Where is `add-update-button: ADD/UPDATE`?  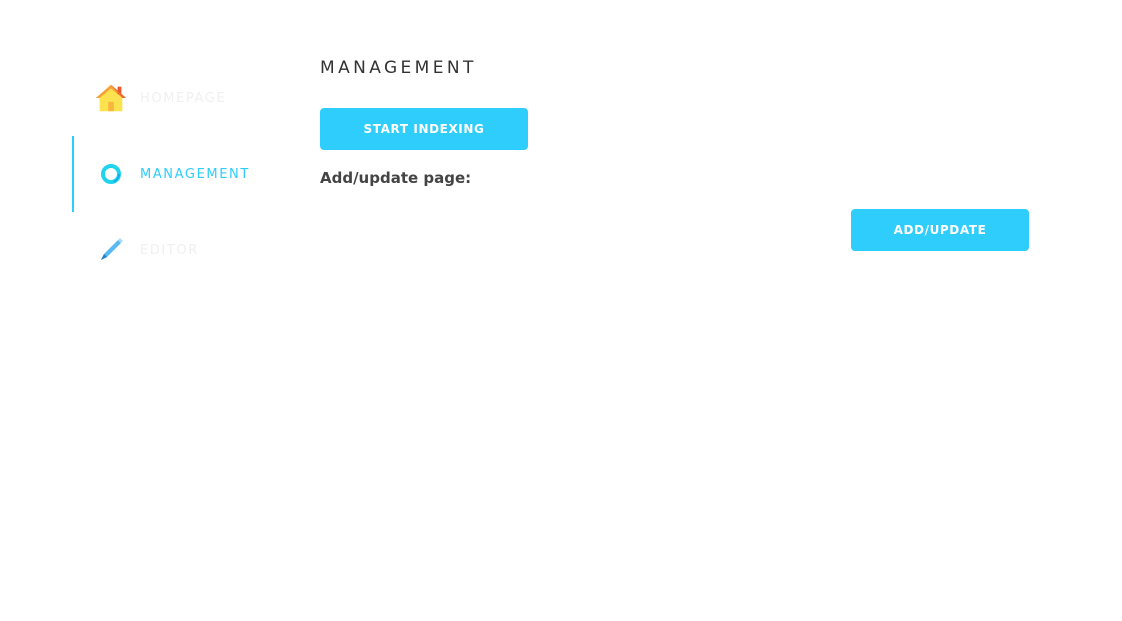
add-update-button: ADD/UPDATE is located at coordinates (940, 230).